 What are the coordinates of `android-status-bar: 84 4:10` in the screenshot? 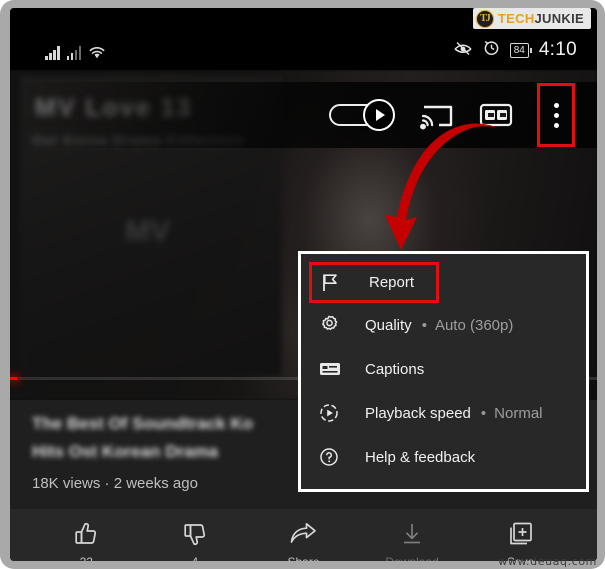 It's located at (303, 50).